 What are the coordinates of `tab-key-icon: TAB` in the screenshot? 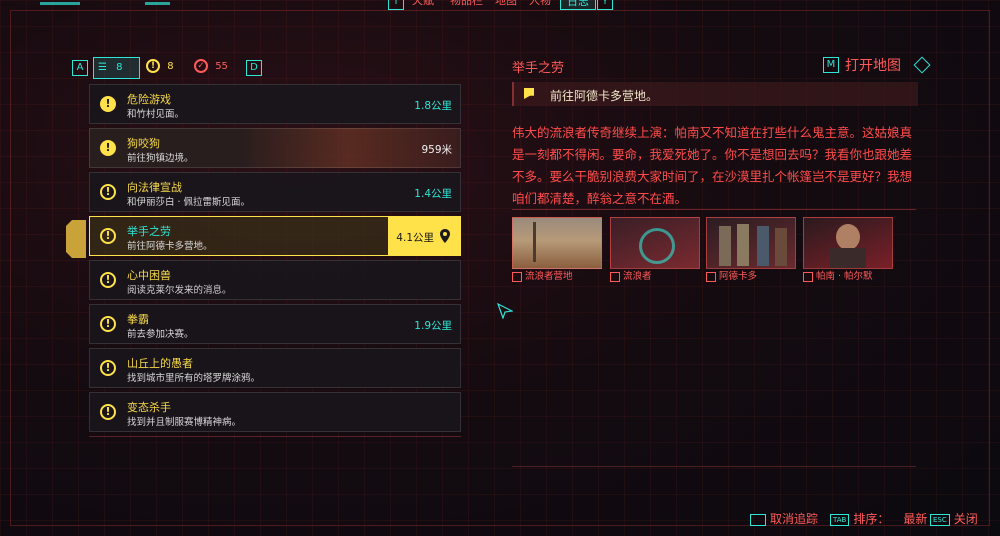 It's located at (840, 519).